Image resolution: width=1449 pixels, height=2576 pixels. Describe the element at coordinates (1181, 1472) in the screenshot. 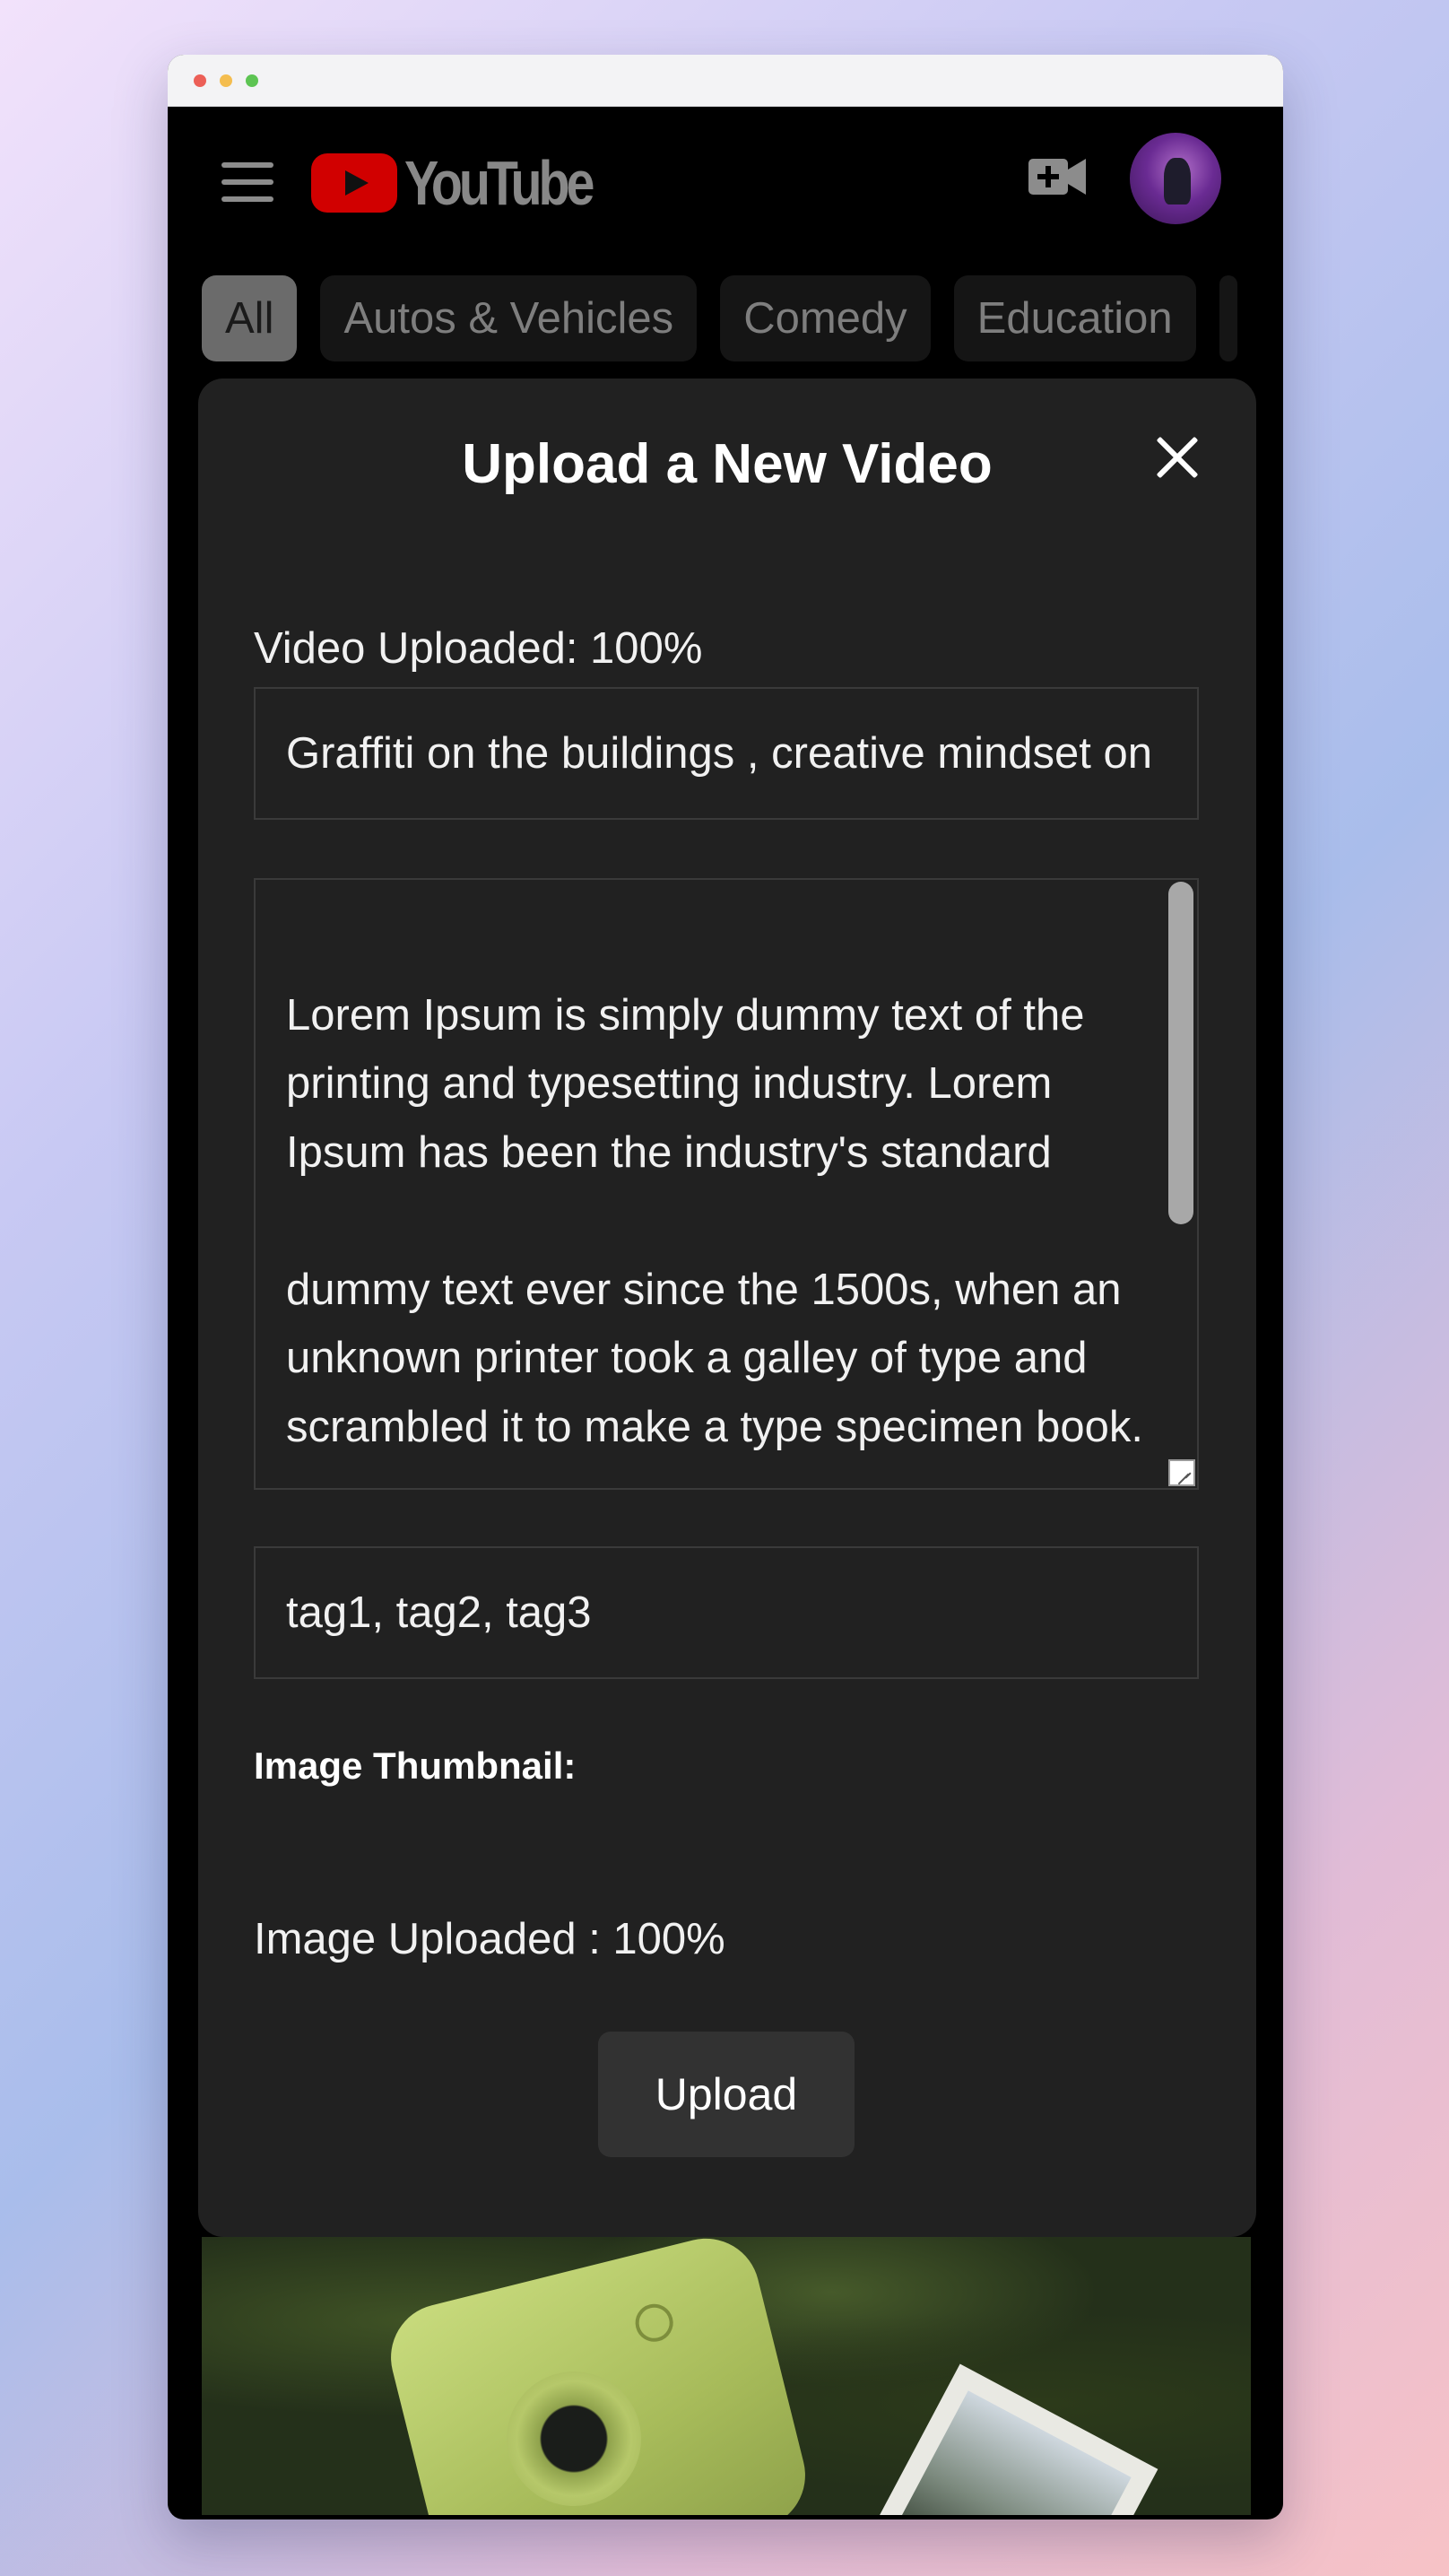

I see `resize-handle-icon` at that location.